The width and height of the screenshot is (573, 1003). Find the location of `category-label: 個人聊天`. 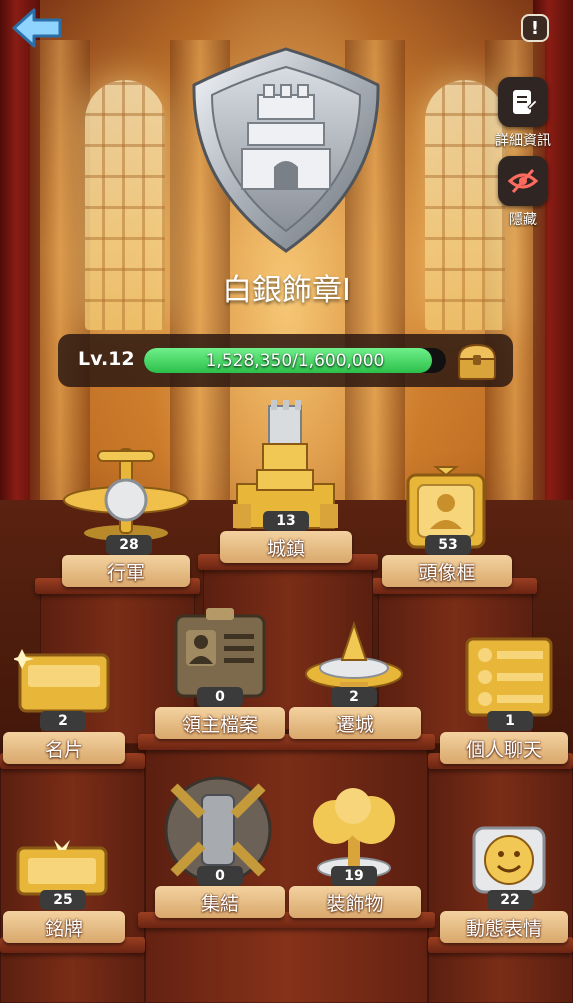

category-label: 個人聊天 is located at coordinates (504, 748).